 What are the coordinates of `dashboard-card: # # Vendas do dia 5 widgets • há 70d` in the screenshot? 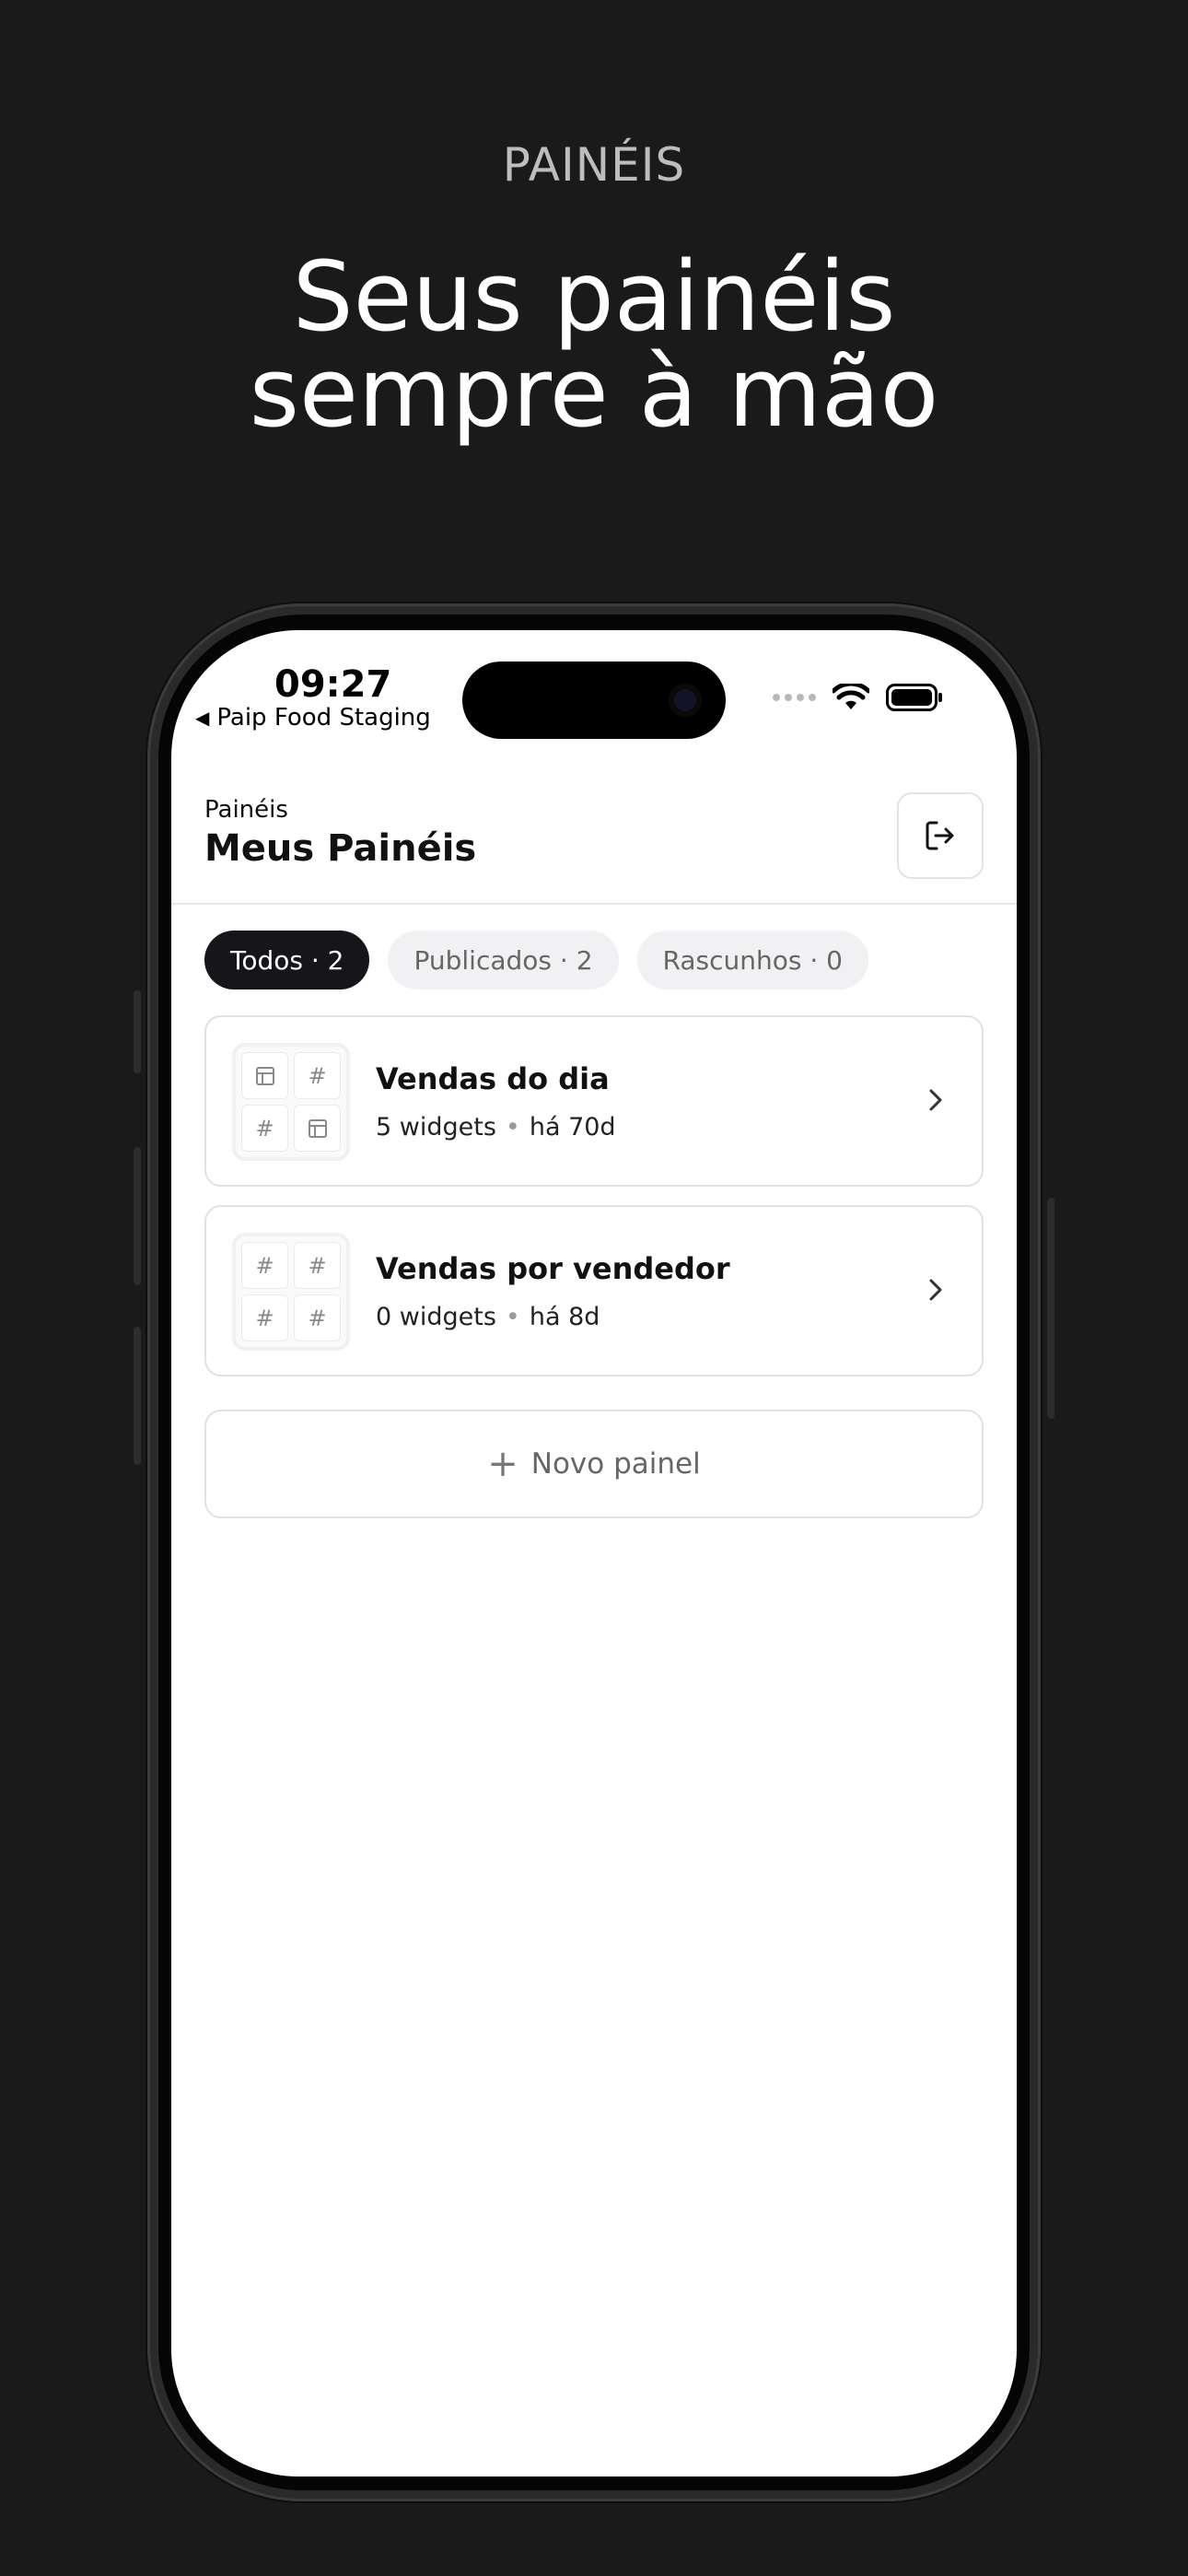 It's located at (594, 1101).